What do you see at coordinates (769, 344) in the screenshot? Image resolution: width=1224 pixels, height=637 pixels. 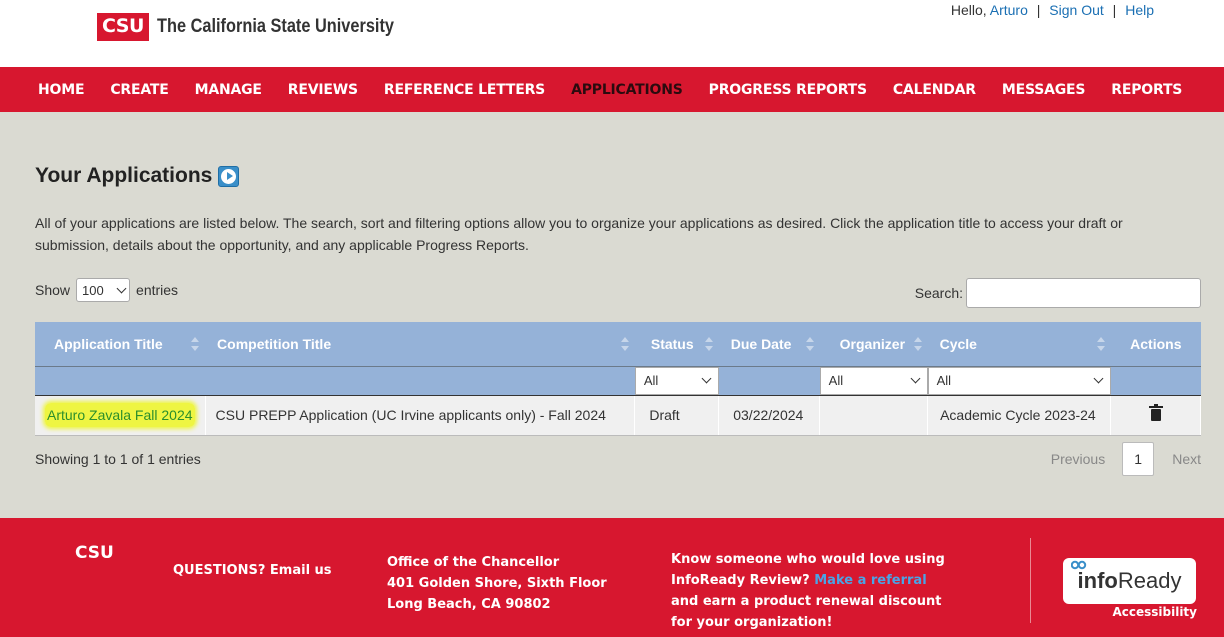 I see `col-due-date: Due Date` at bounding box center [769, 344].